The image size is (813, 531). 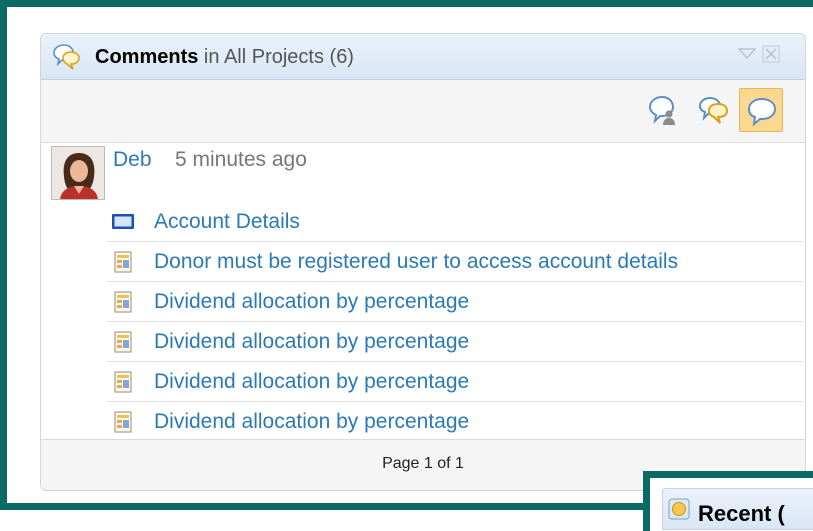 I want to click on comment-author-row: Deb 5 minutes ago, so click(x=421, y=174).